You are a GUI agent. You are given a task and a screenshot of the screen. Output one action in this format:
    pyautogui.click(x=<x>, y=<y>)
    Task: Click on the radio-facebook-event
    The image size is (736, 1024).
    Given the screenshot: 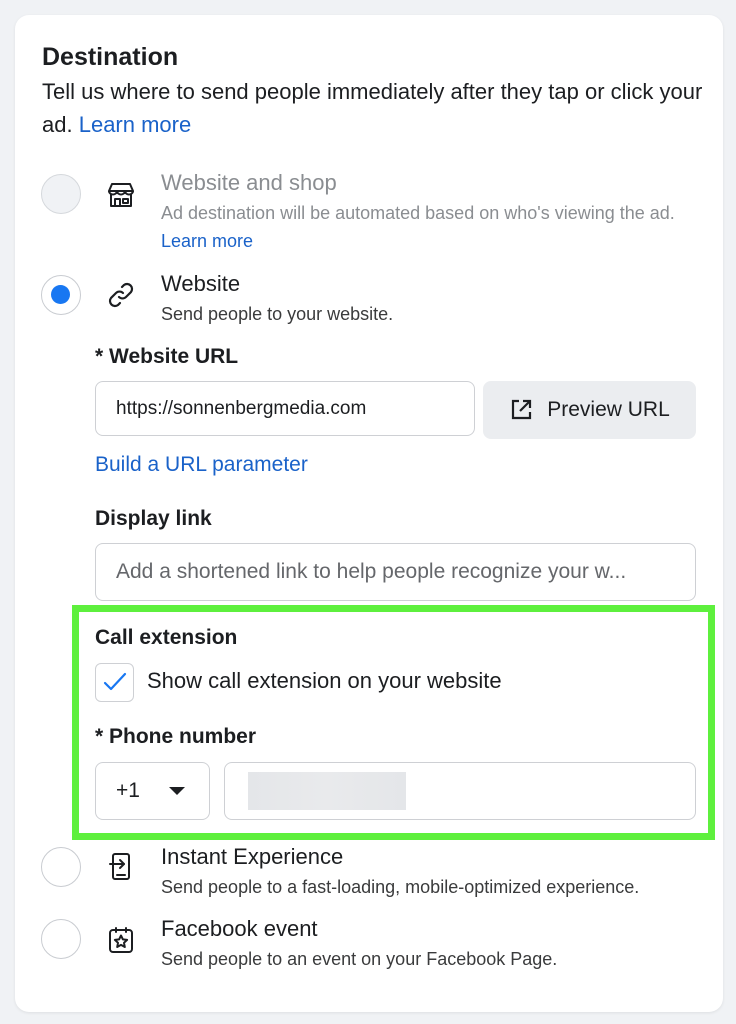 What is the action you would take?
    pyautogui.click(x=61, y=939)
    